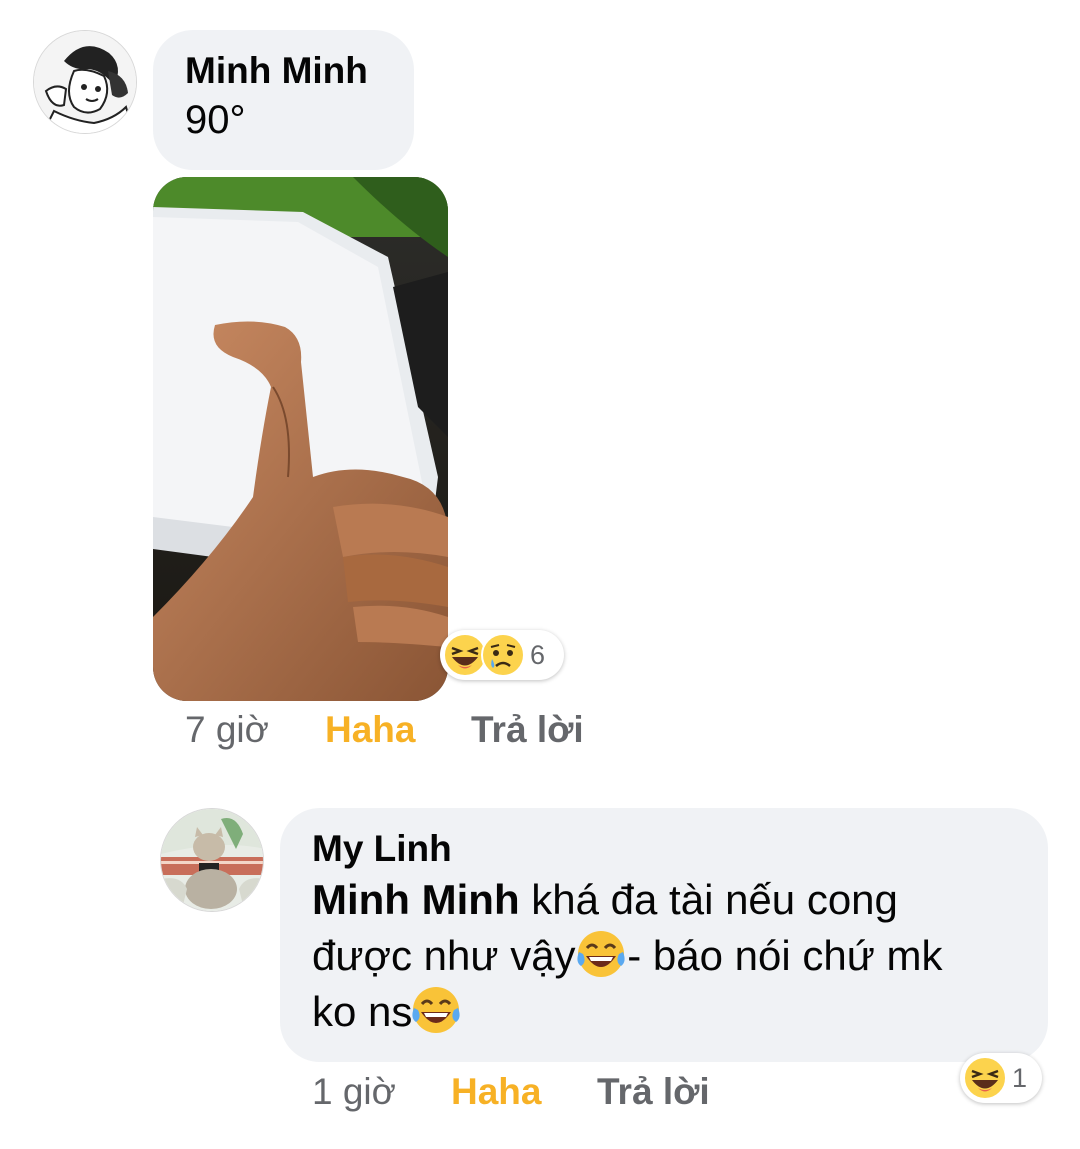  Describe the element at coordinates (354, 1092) in the screenshot. I see `comment-timestamp: 1 giờ` at that location.